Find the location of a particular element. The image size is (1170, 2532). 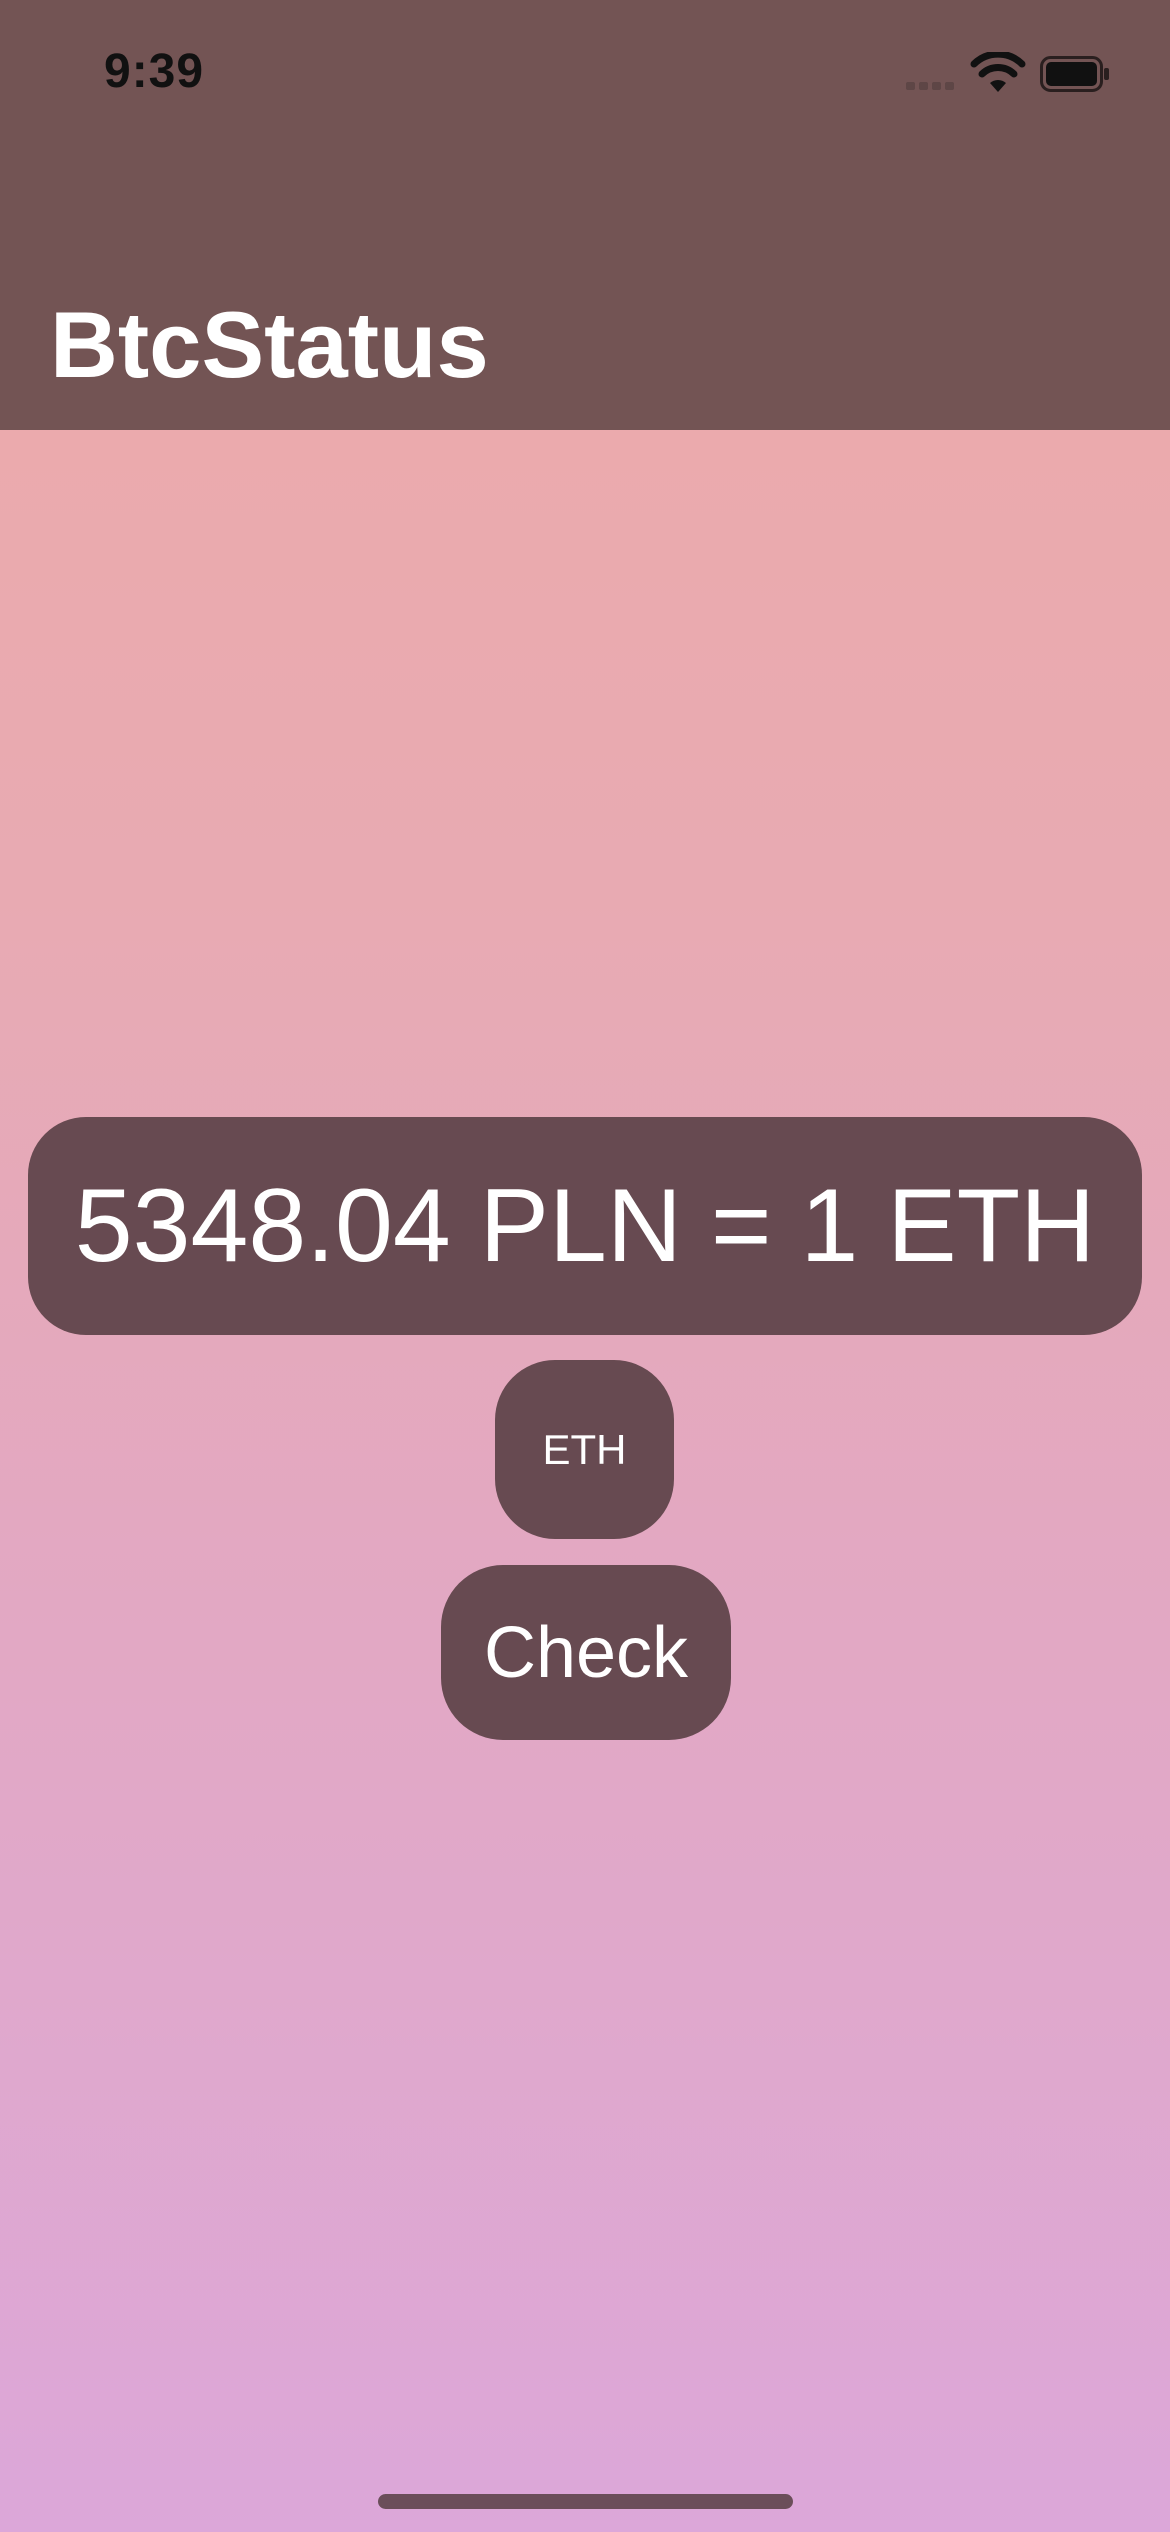

status-bar-time: 9:39 is located at coordinates (154, 71).